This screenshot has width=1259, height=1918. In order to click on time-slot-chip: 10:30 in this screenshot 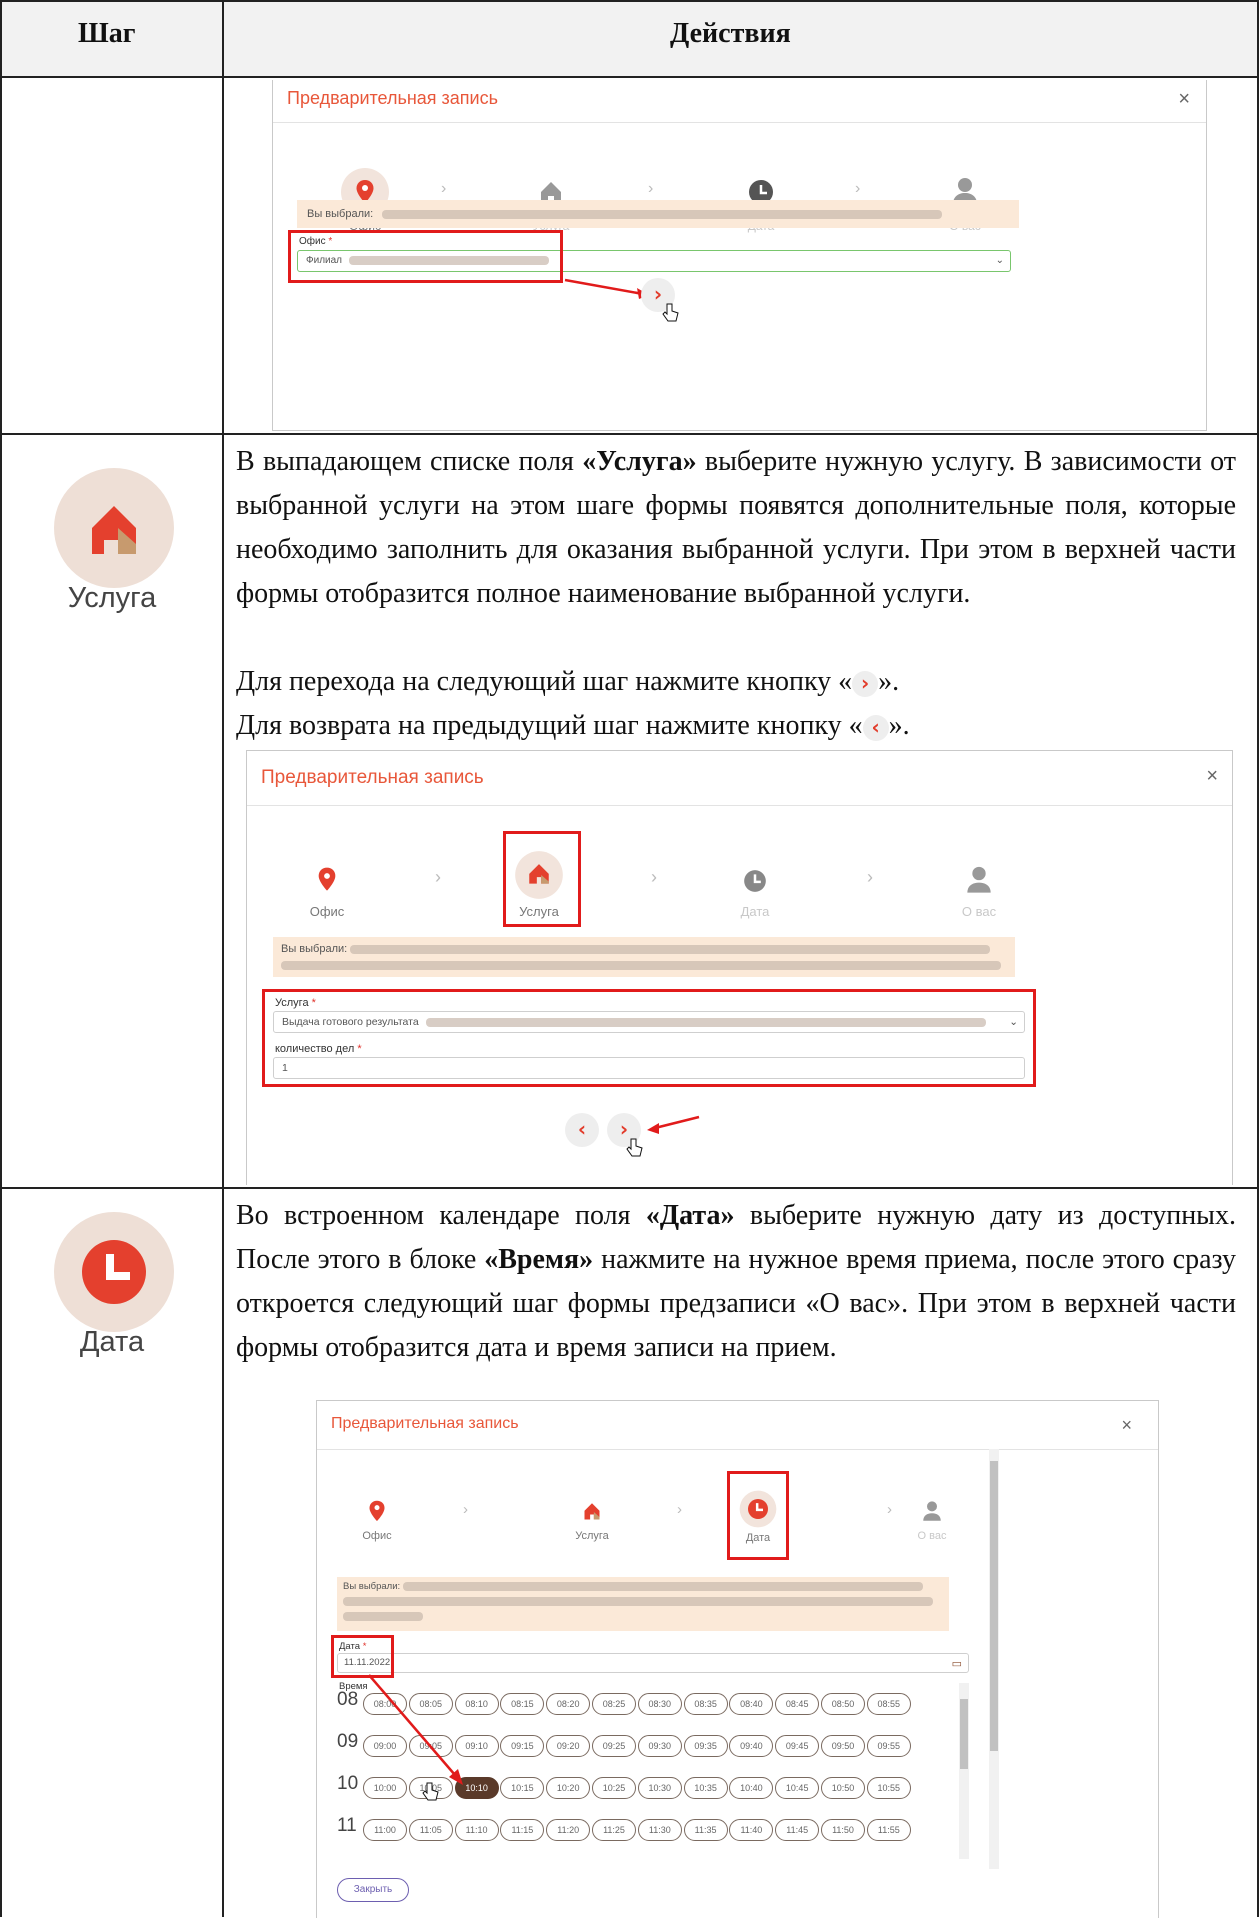, I will do `click(659, 1788)`.